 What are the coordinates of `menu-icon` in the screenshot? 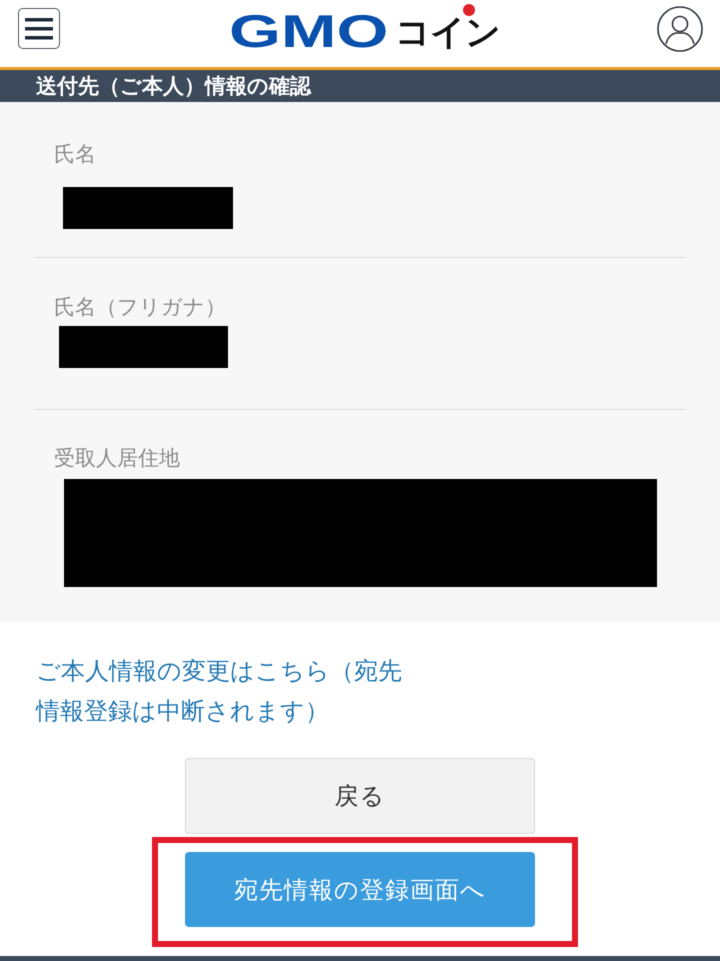 It's located at (39, 29).